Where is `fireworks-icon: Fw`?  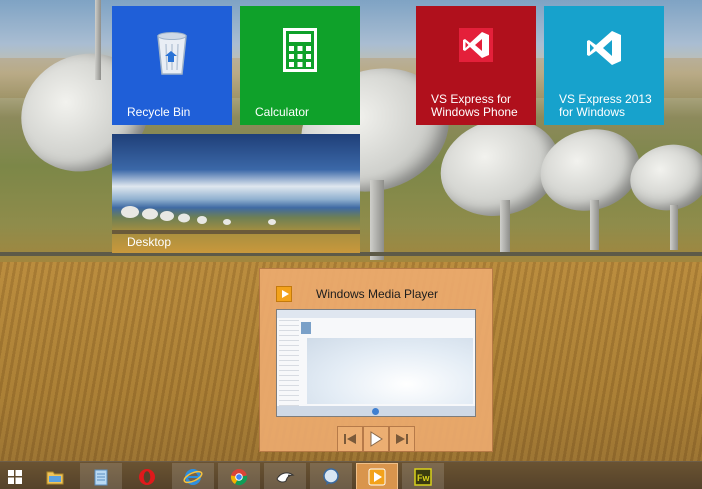 fireworks-icon: Fw is located at coordinates (423, 476).